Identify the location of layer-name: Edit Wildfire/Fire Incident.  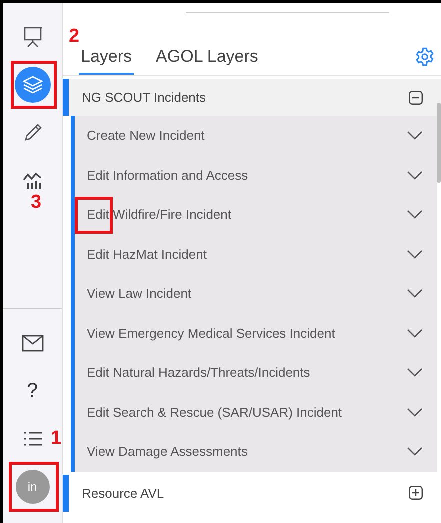
(159, 214).